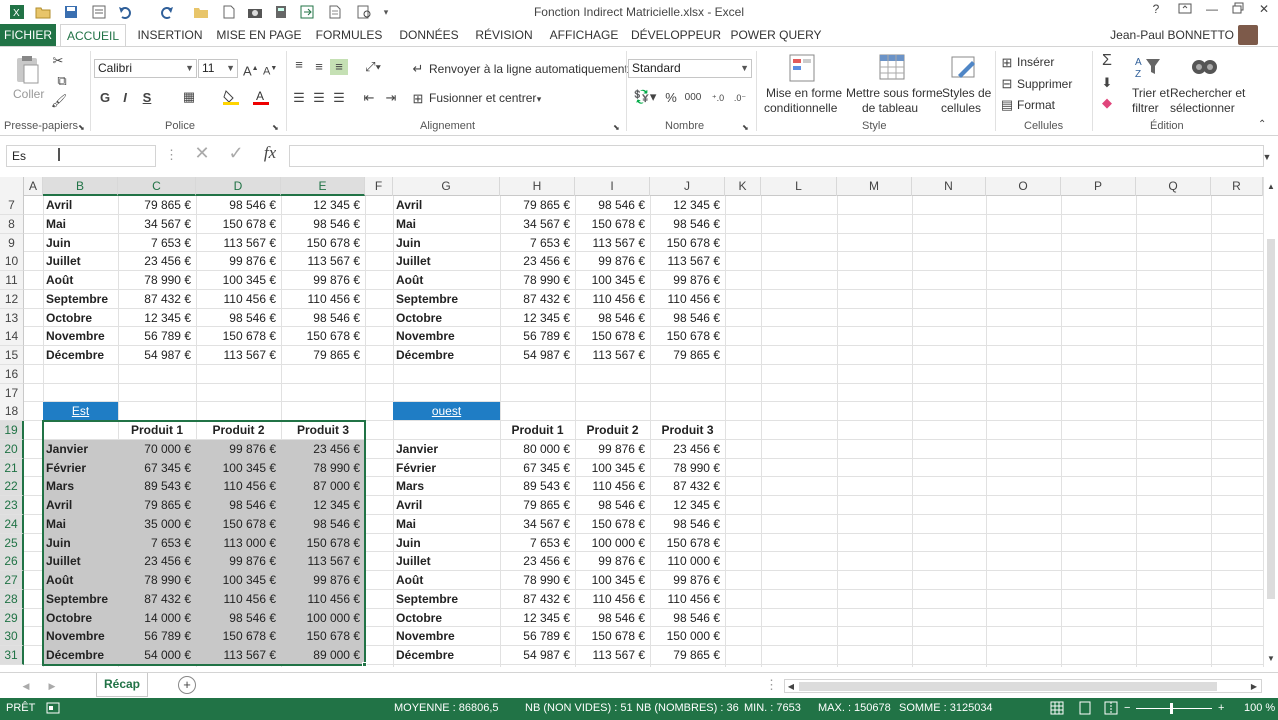 The height and width of the screenshot is (720, 1278). I want to click on zoom-slider-thumb, so click(1171, 708).